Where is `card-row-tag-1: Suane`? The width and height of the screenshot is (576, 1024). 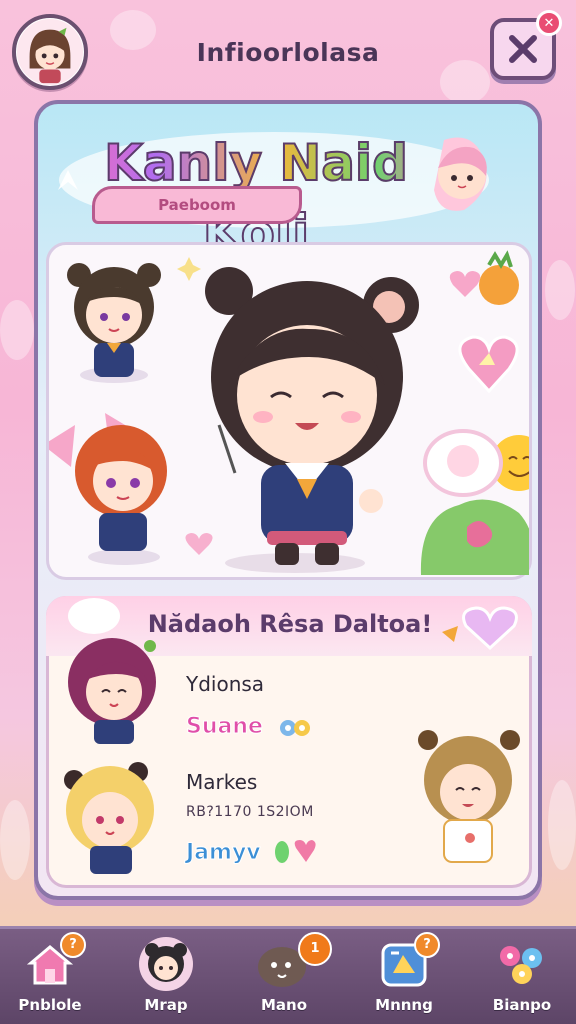 card-row-tag-1: Suane is located at coordinates (225, 727).